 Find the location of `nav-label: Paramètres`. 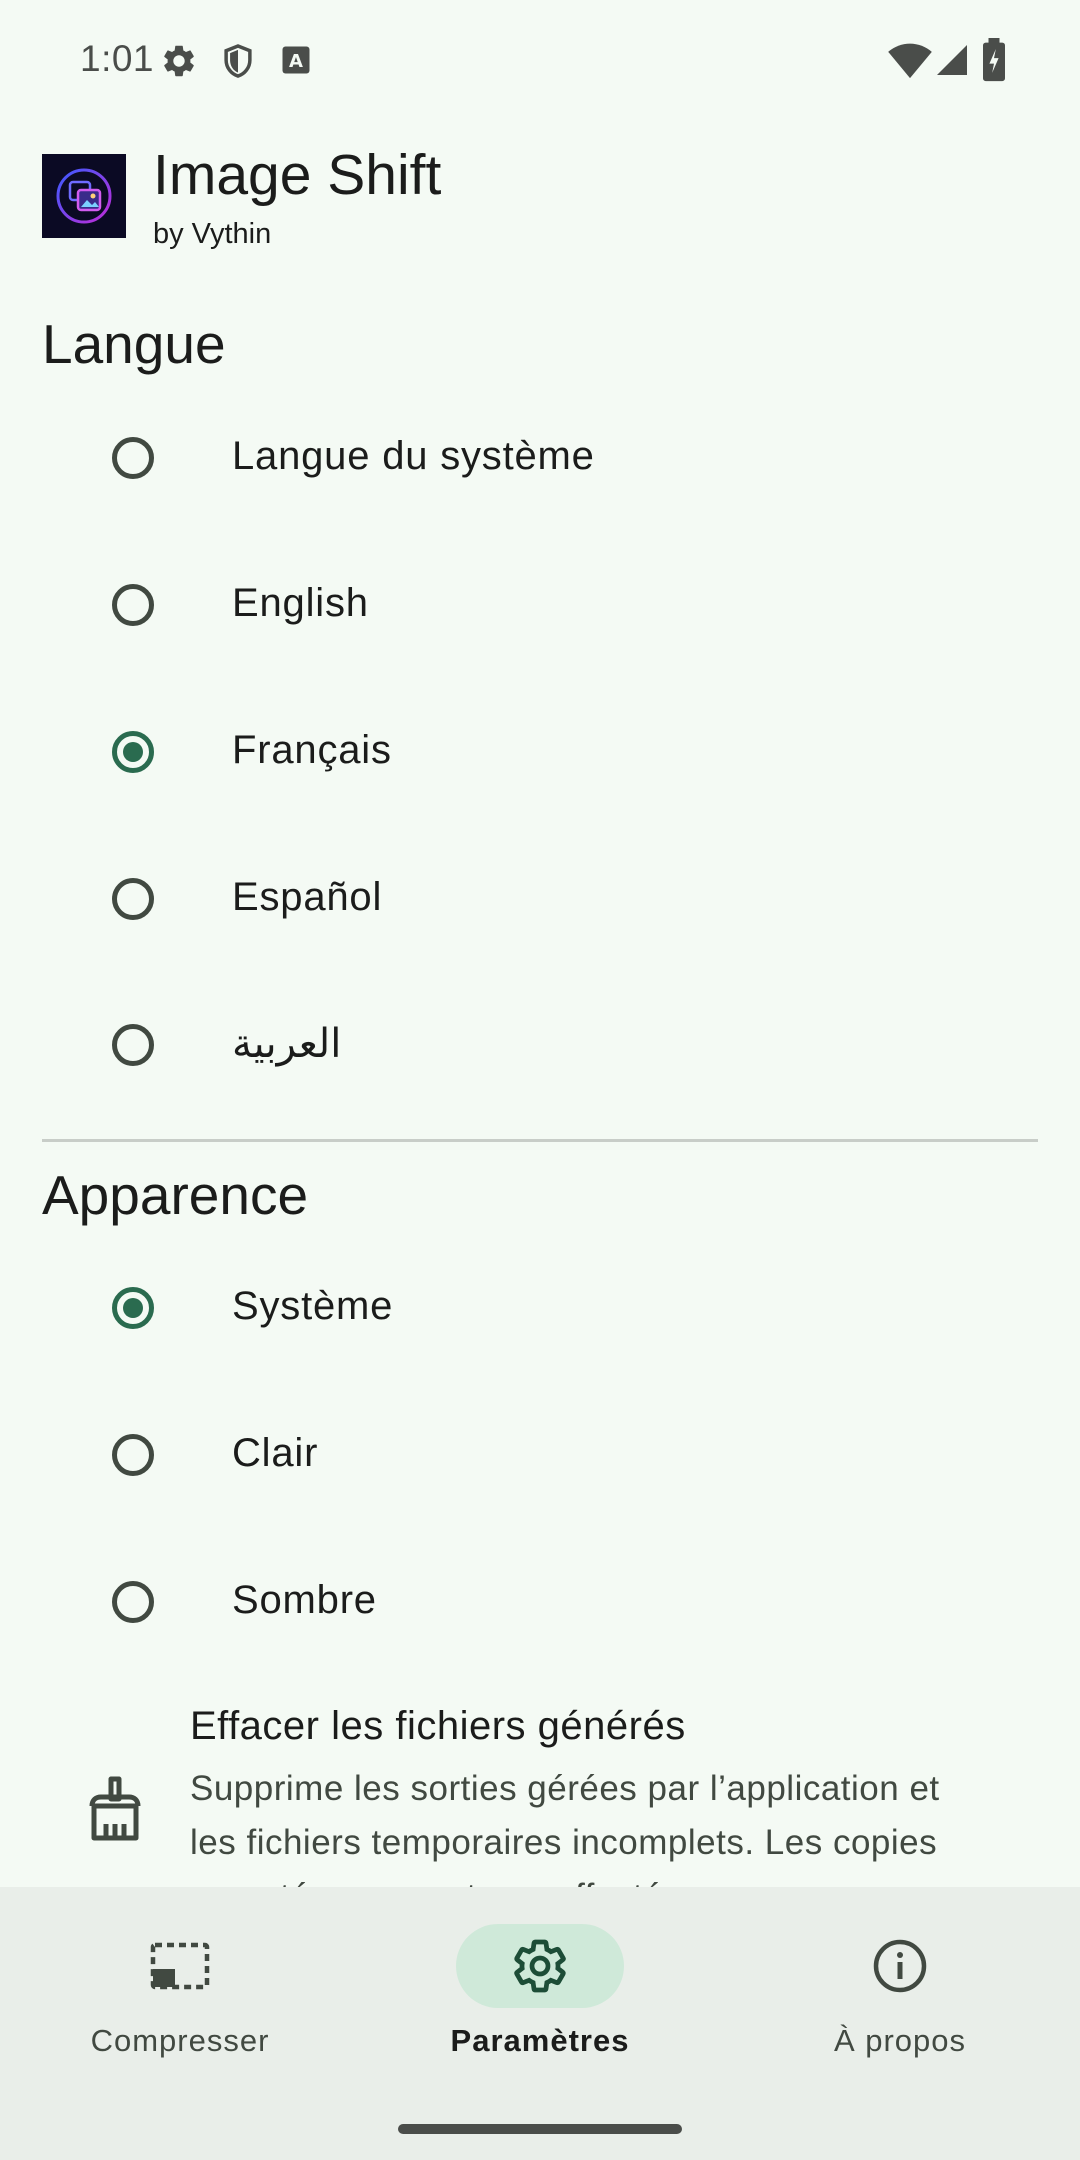

nav-label: Paramètres is located at coordinates (540, 2040).